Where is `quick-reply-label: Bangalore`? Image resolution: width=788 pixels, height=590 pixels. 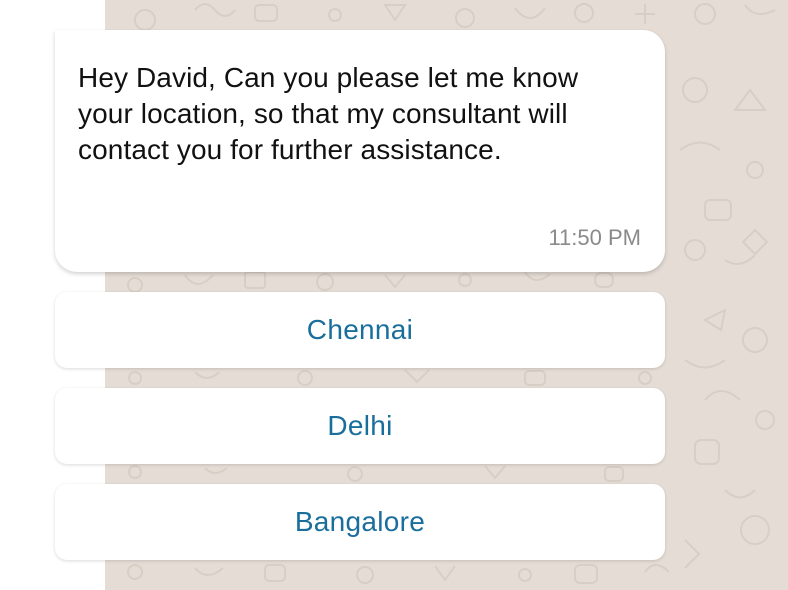 quick-reply-label: Bangalore is located at coordinates (360, 521).